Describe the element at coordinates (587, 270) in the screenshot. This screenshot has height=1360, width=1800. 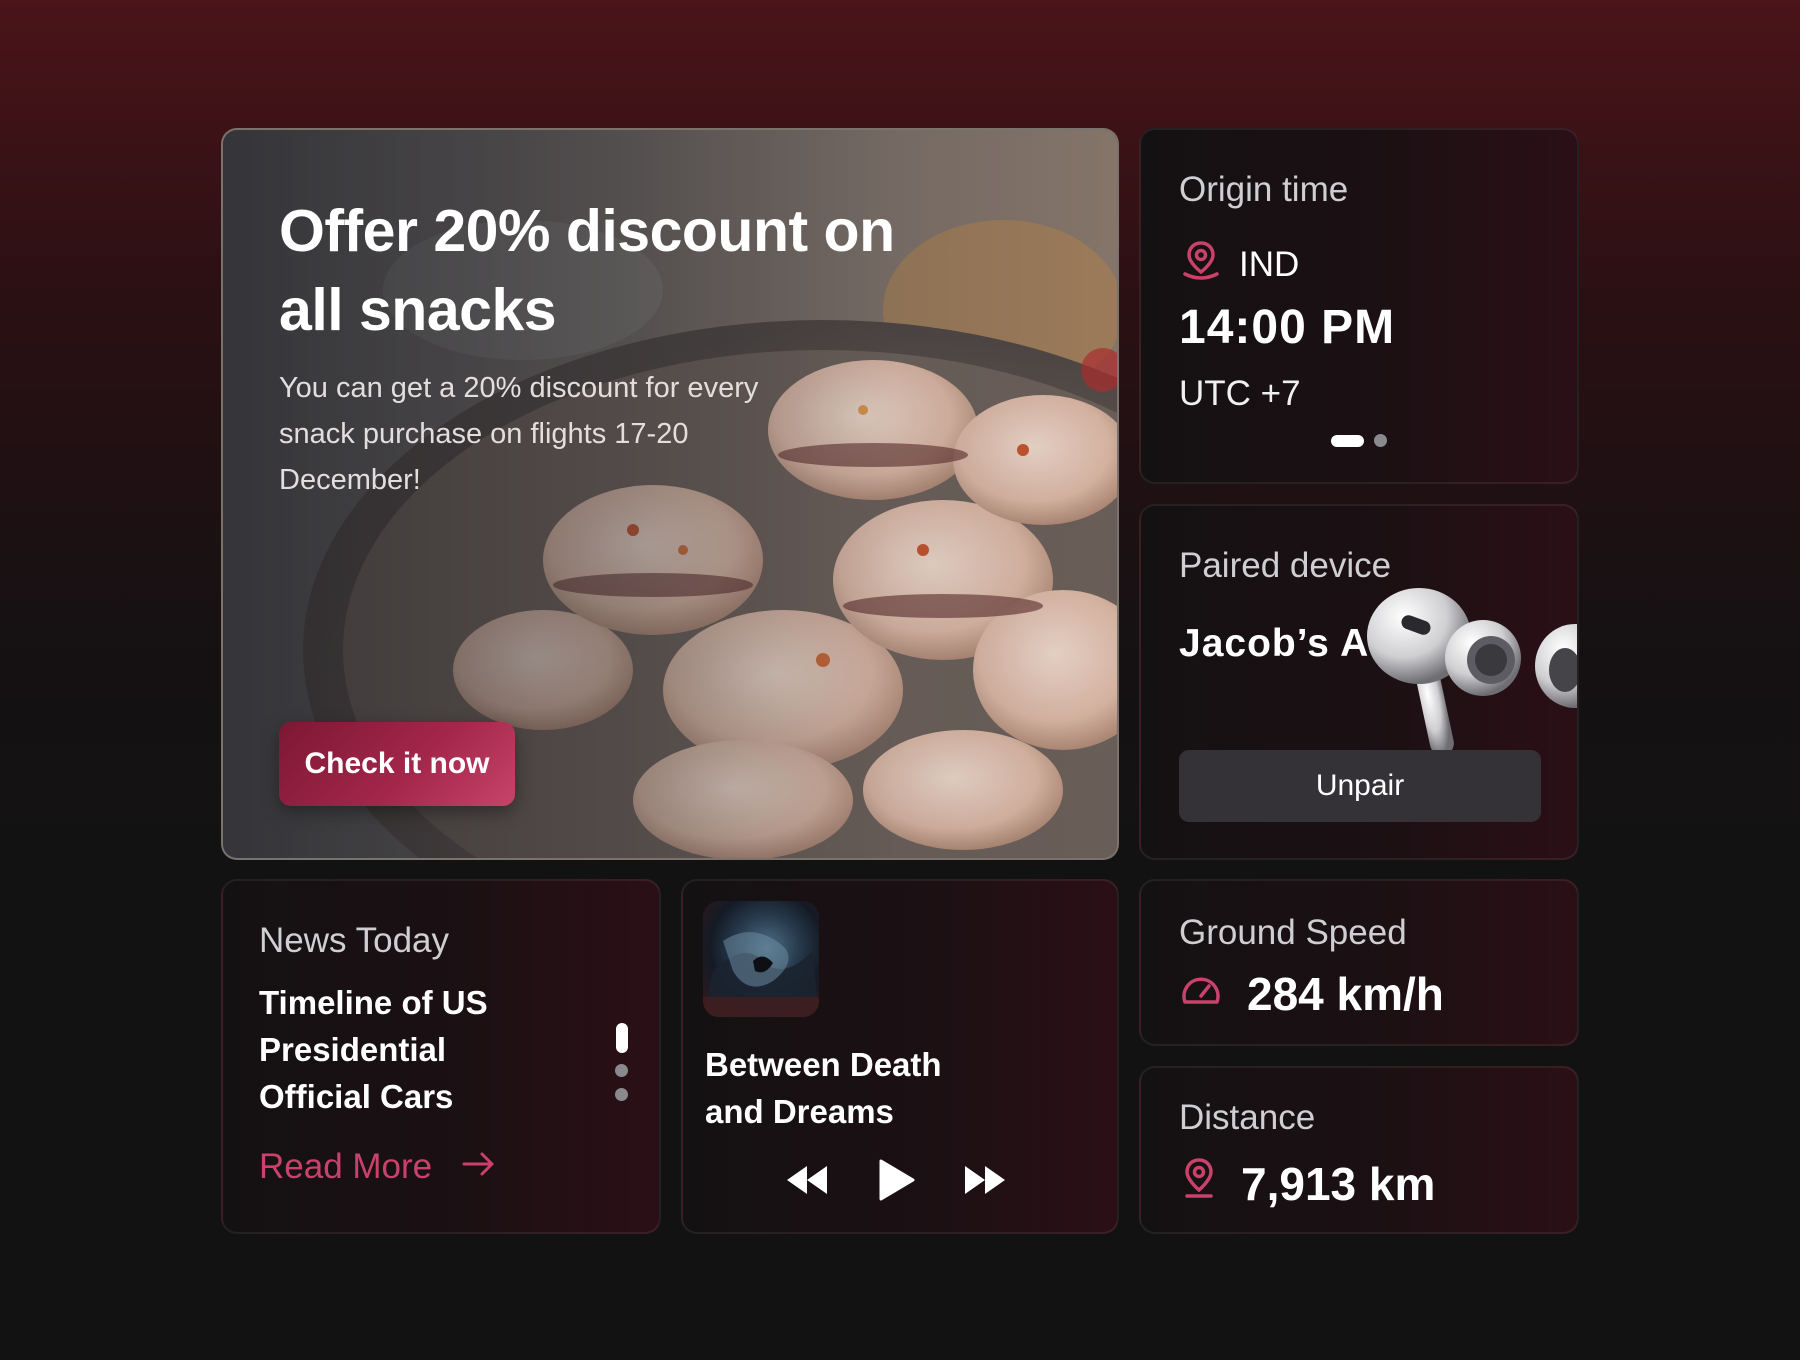
I see `promo-title: Offer 20% discount on all snacks` at that location.